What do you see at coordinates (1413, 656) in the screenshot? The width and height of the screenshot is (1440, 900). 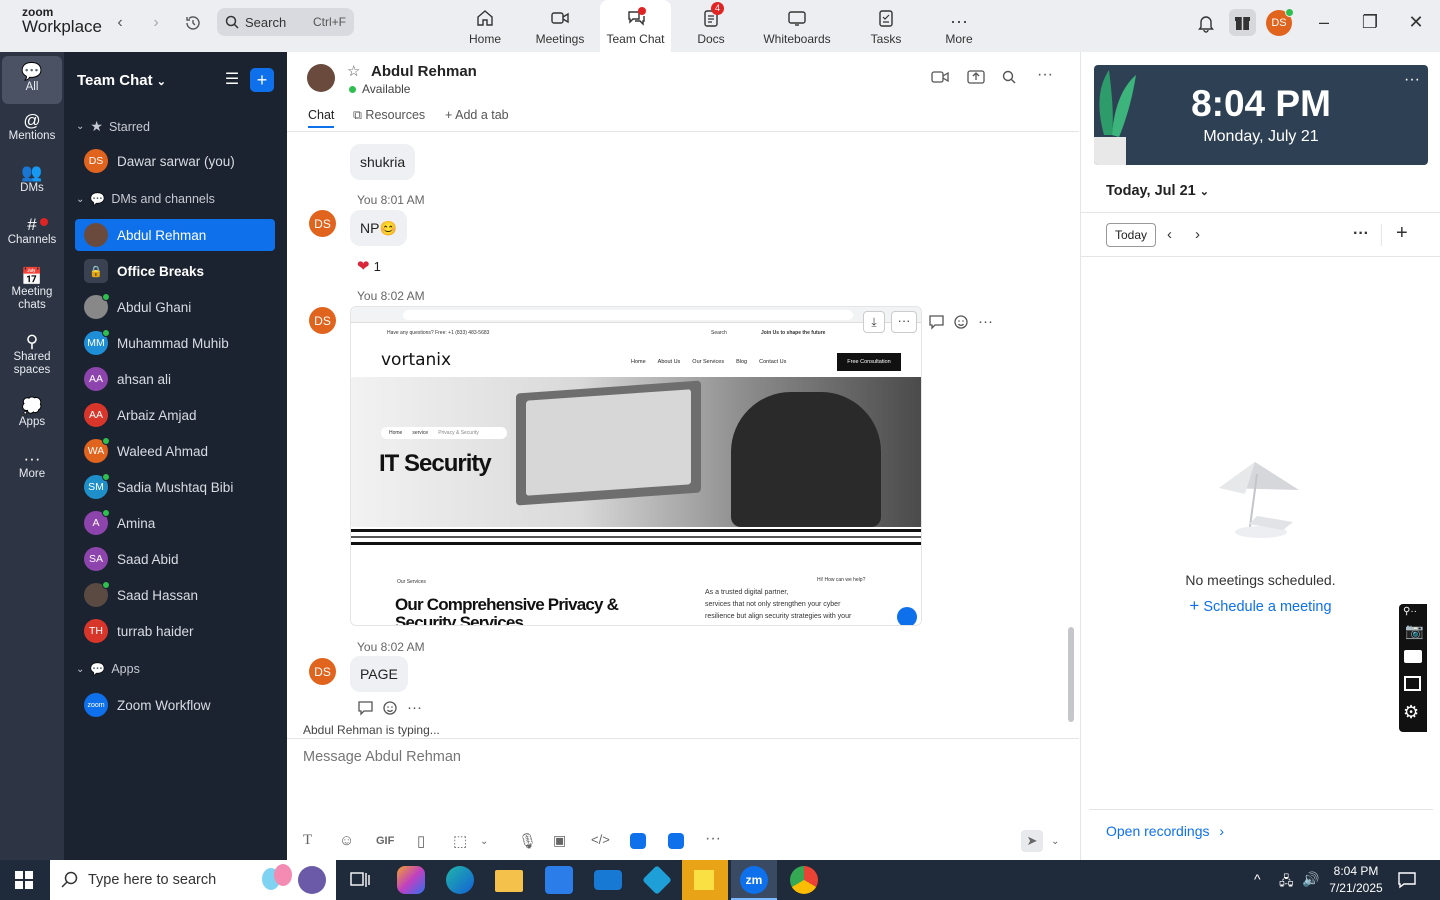 I see `record-video-icon` at bounding box center [1413, 656].